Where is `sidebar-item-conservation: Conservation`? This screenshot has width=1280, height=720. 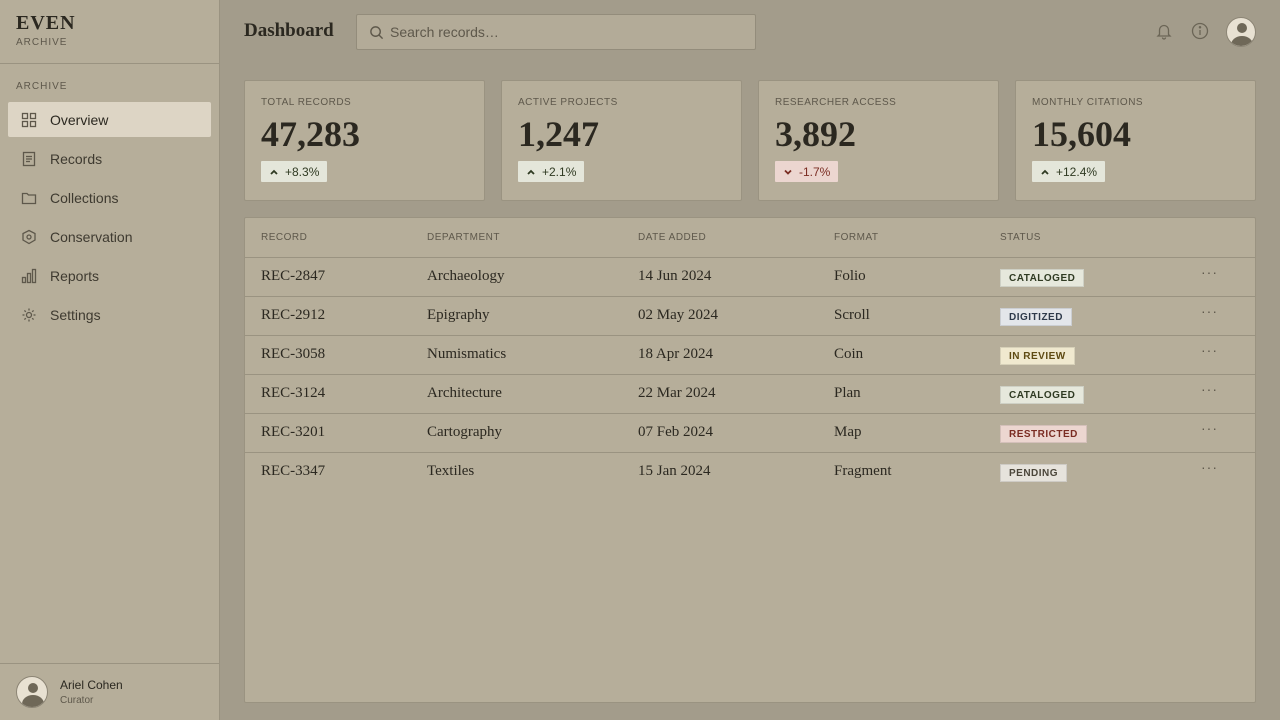
sidebar-item-conservation: Conservation is located at coordinates (109, 236).